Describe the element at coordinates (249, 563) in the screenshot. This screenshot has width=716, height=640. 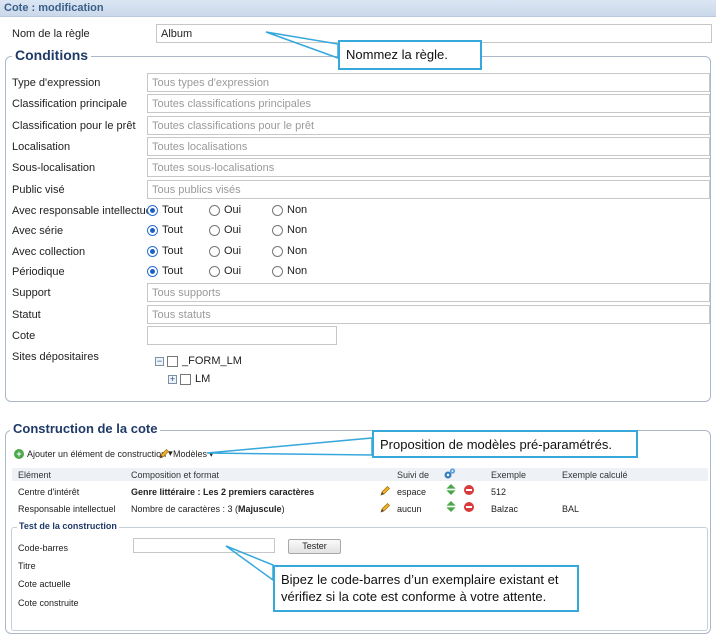
I see `callout-line-barcode` at that location.